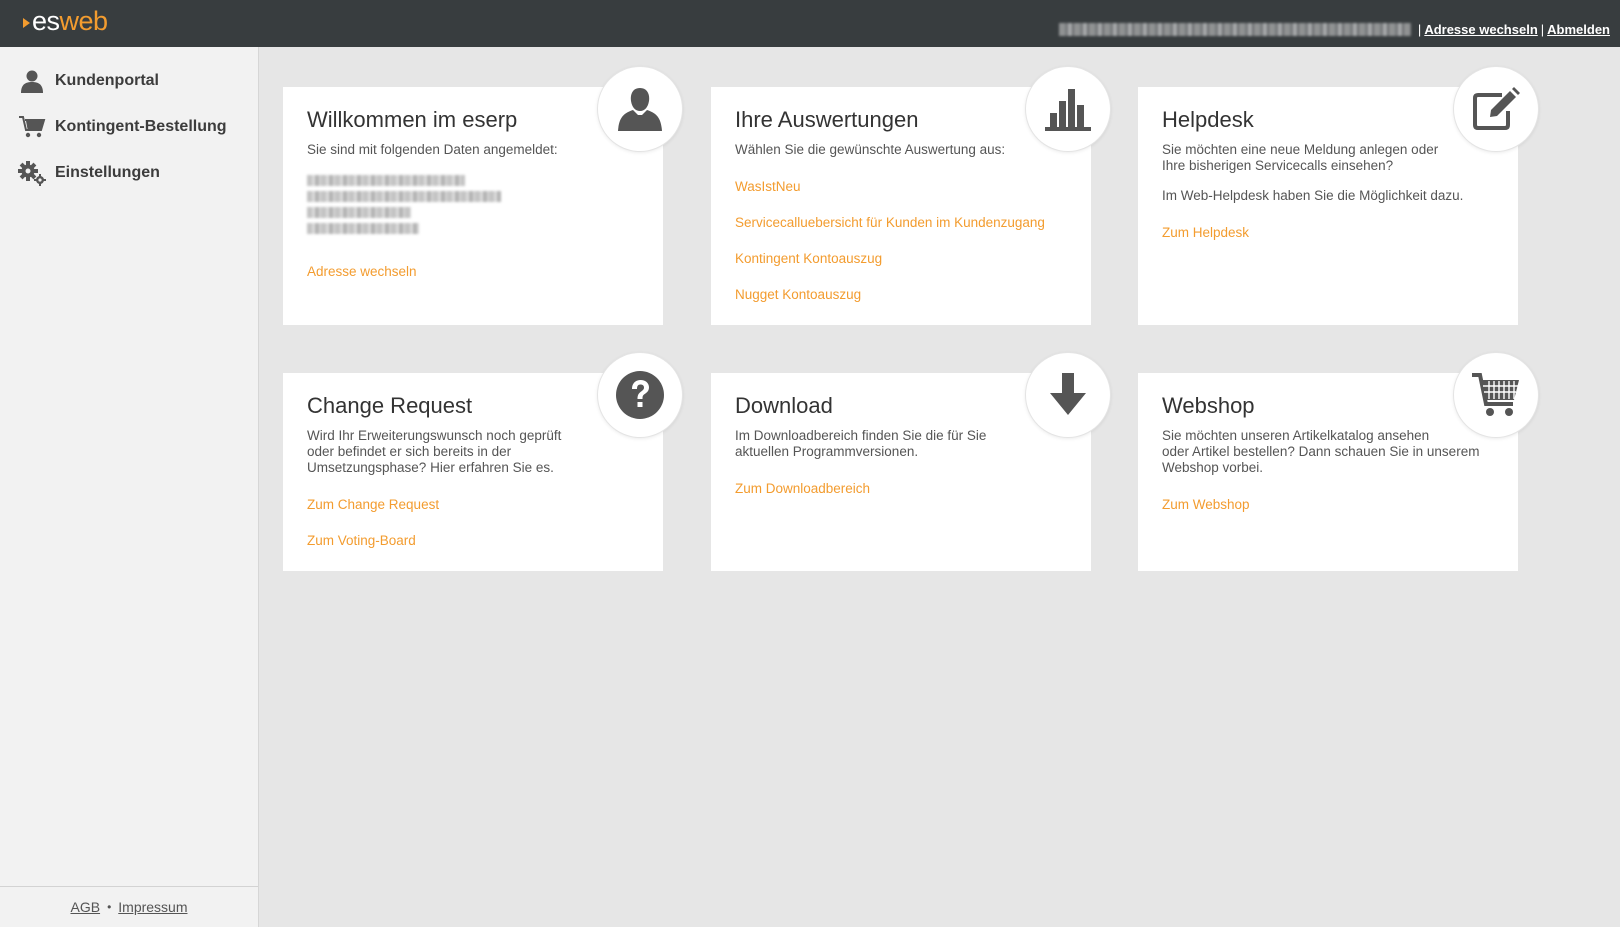 The image size is (1620, 927). Describe the element at coordinates (827, 451) in the screenshot. I see `card-text: aktuellen Programmversionen.` at that location.